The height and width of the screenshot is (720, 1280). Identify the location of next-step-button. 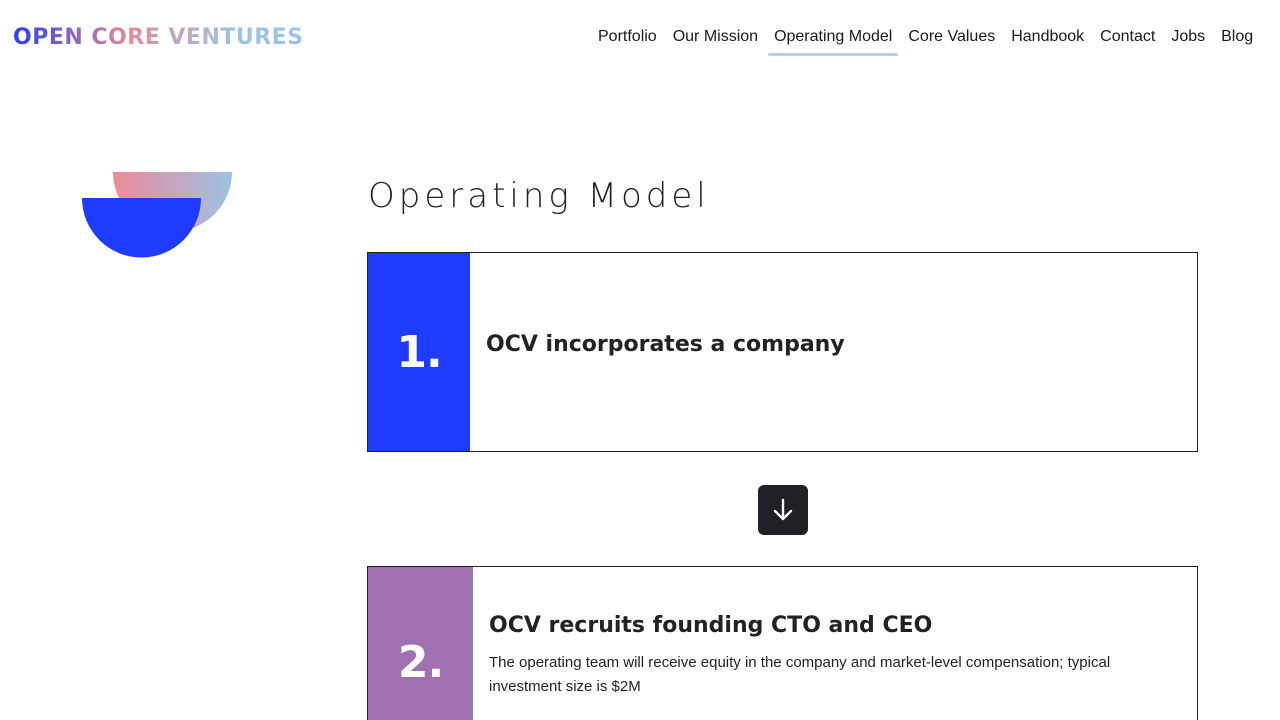
(783, 510).